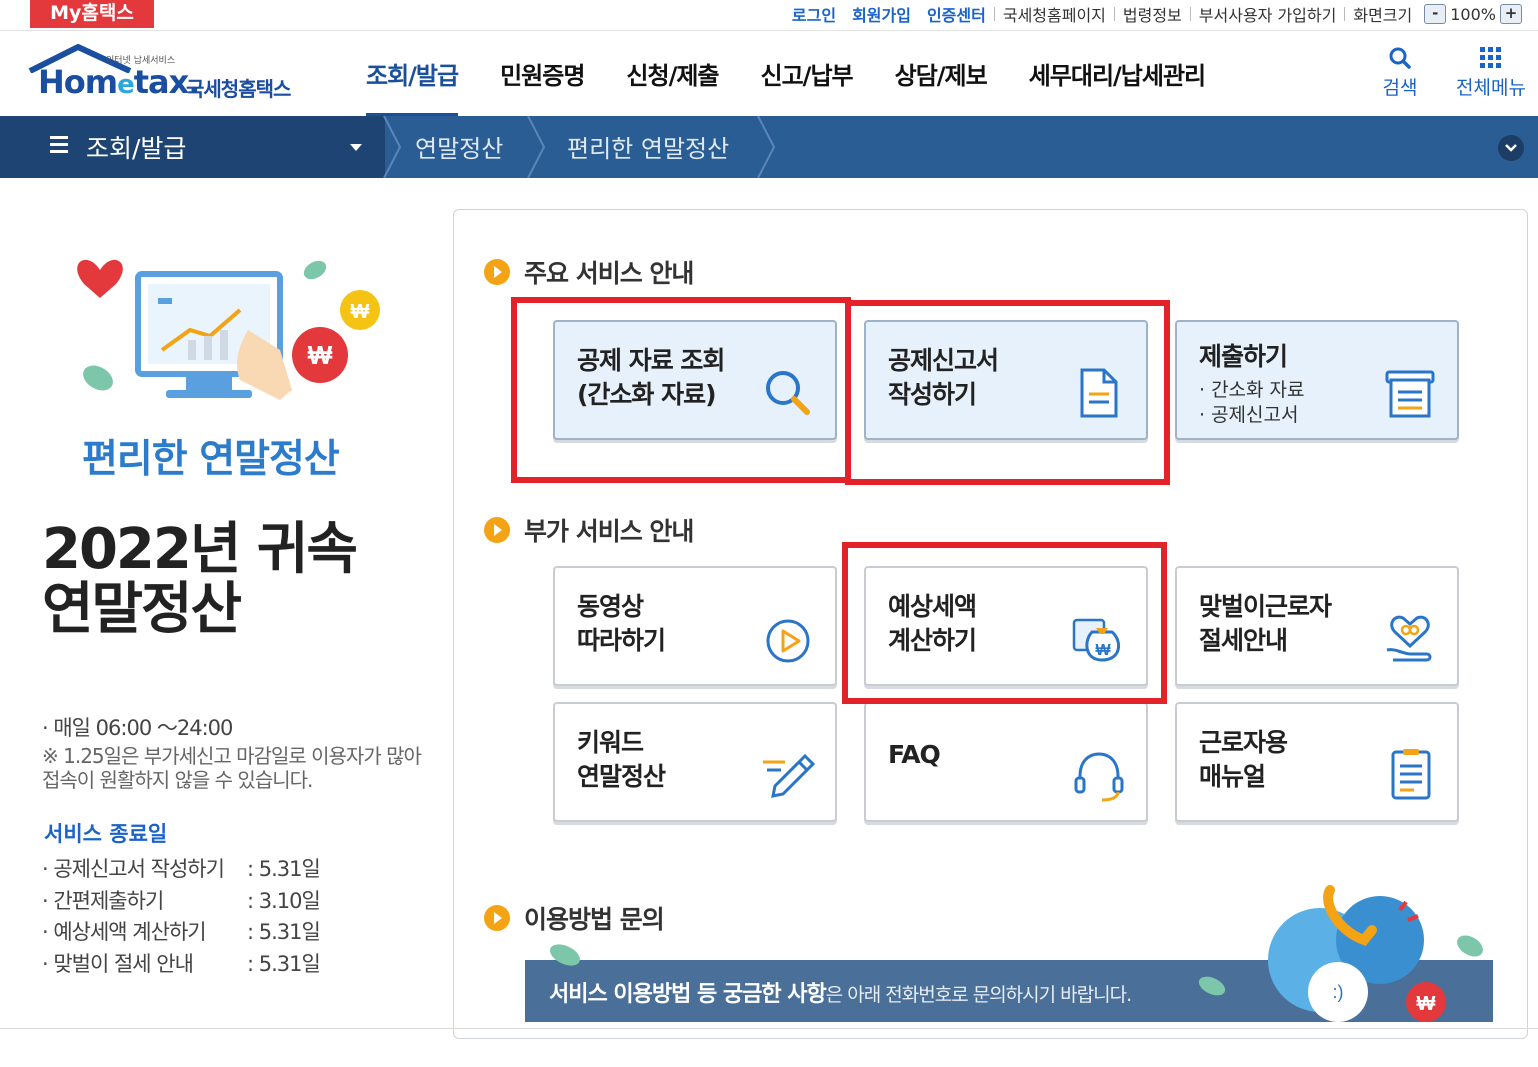 This screenshot has width=1538, height=1067. What do you see at coordinates (589, 530) in the screenshot?
I see `extra-services-heading: 부가 서비스 안내` at bounding box center [589, 530].